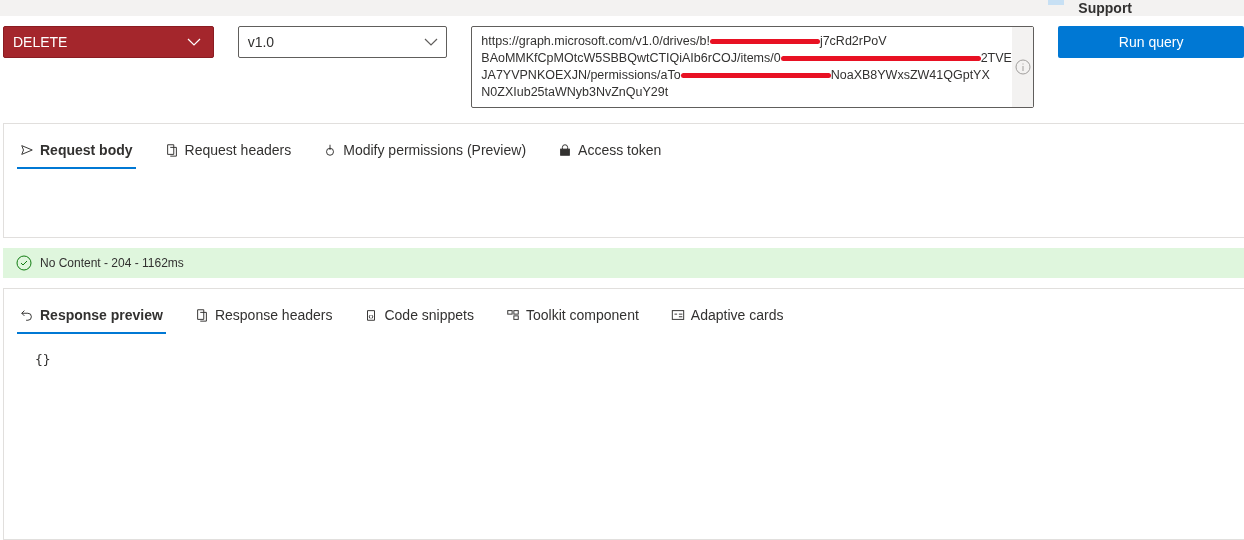 The image size is (1244, 540). I want to click on toolkit-icon, so click(513, 315).